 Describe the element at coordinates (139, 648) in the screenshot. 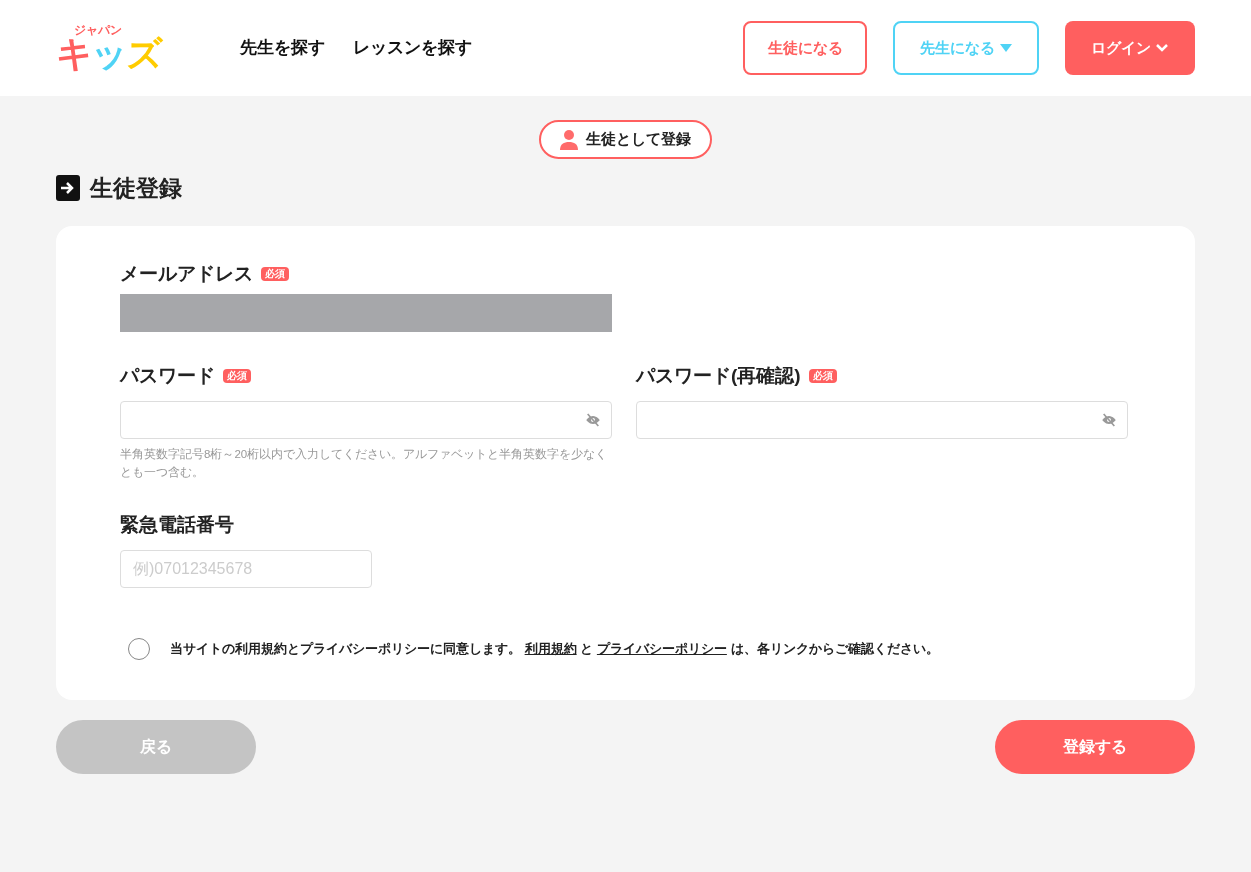

I see `agree-checkbox` at that location.